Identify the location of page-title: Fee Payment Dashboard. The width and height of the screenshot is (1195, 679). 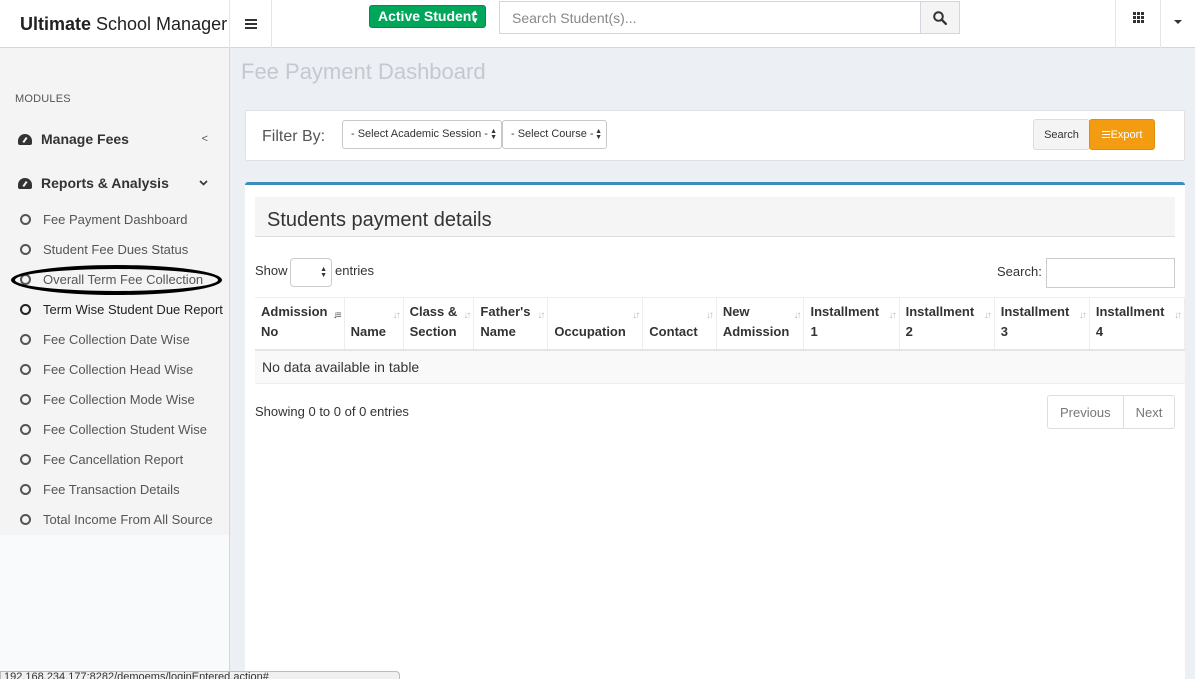
(363, 71).